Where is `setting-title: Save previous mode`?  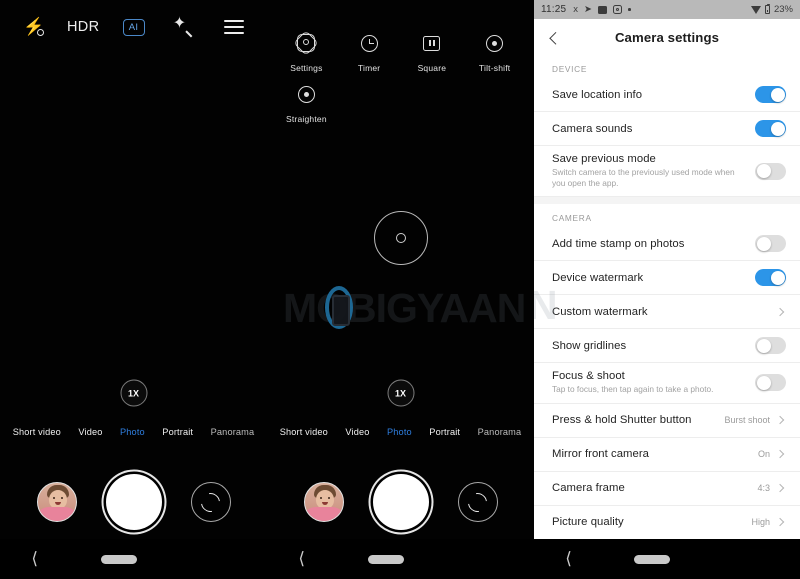
setting-title: Save previous mode is located at coordinates (604, 159).